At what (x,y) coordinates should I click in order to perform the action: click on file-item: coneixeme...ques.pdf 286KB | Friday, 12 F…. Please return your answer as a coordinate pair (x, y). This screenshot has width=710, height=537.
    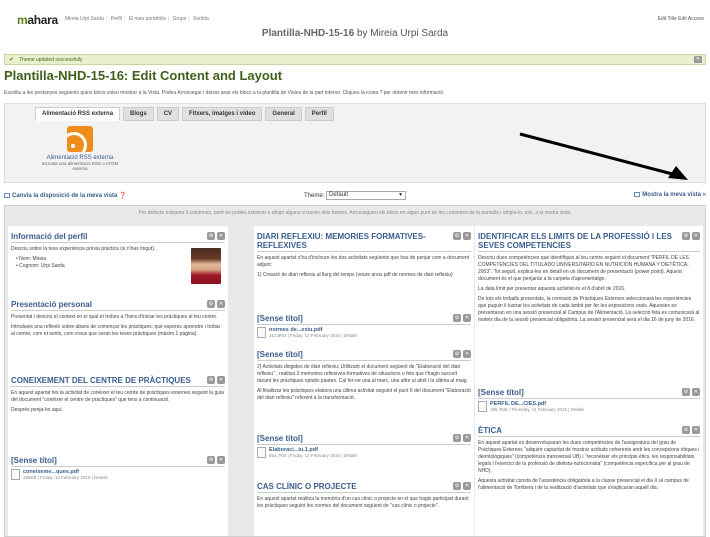
    Looking at the image, I should click on (118, 476).